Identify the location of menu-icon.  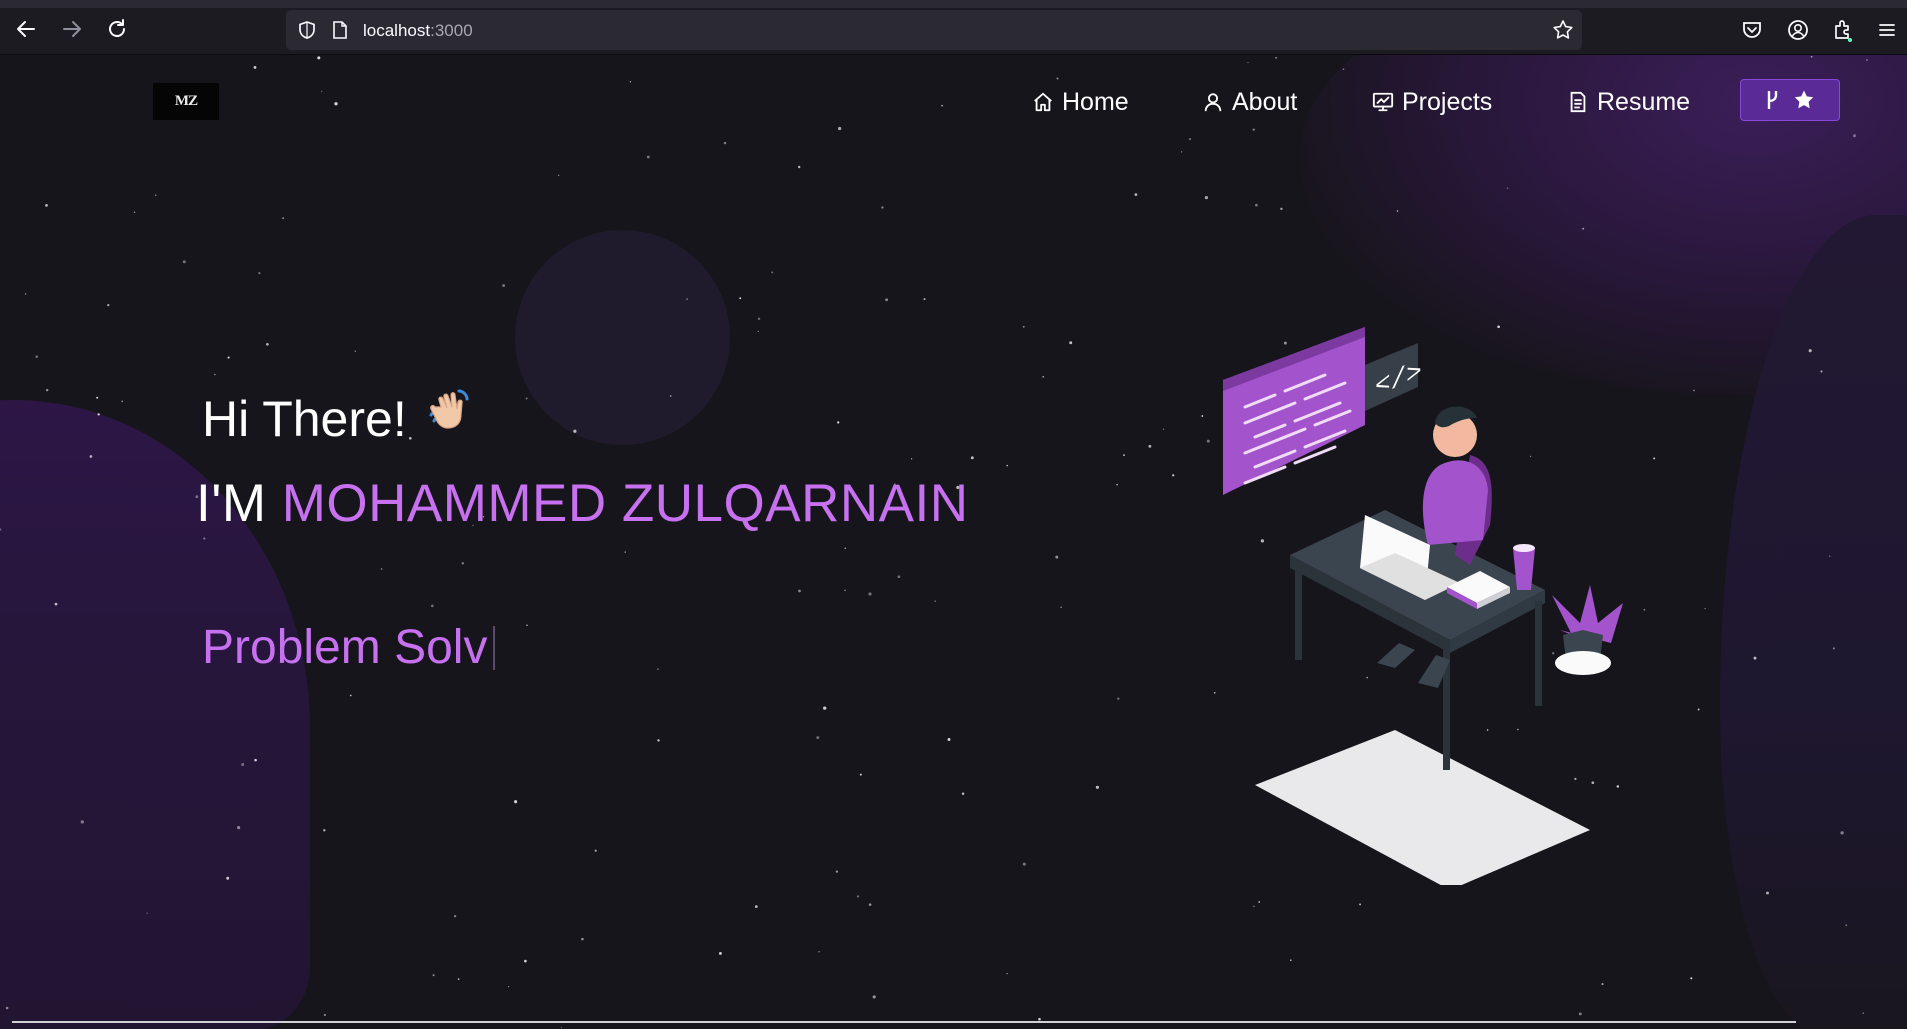
(1887, 30).